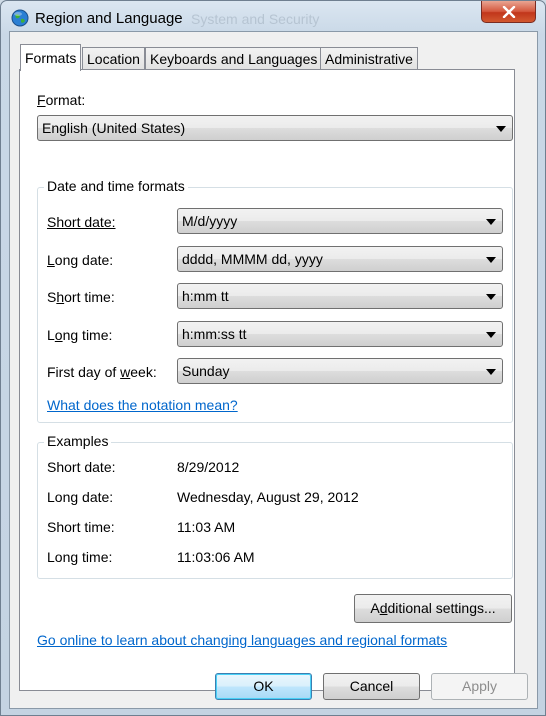 The height and width of the screenshot is (716, 546). I want to click on format-value: English (United States), so click(114, 128).